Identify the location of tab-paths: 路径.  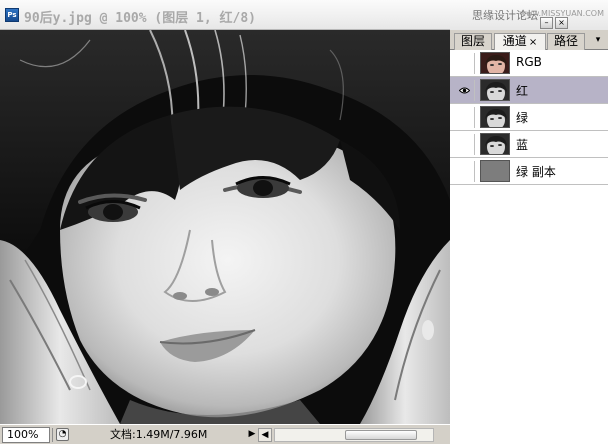
(566, 41).